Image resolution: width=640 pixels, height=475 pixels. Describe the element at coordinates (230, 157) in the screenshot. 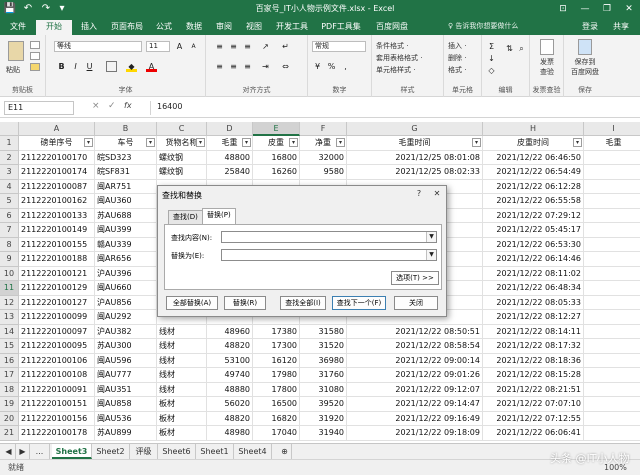

I see `table-cell: 48800` at that location.